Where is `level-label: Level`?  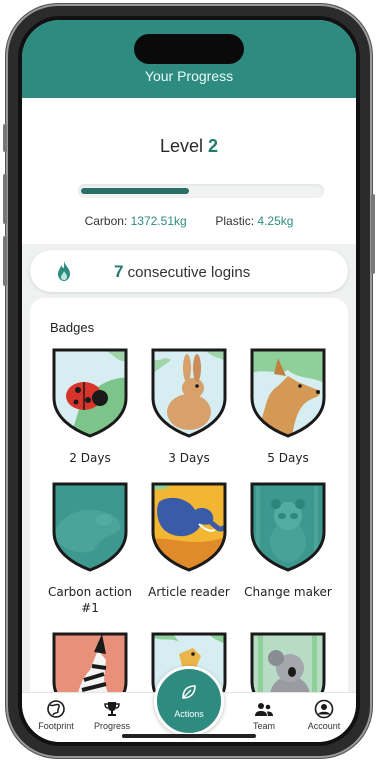
level-label: Level is located at coordinates (181, 146).